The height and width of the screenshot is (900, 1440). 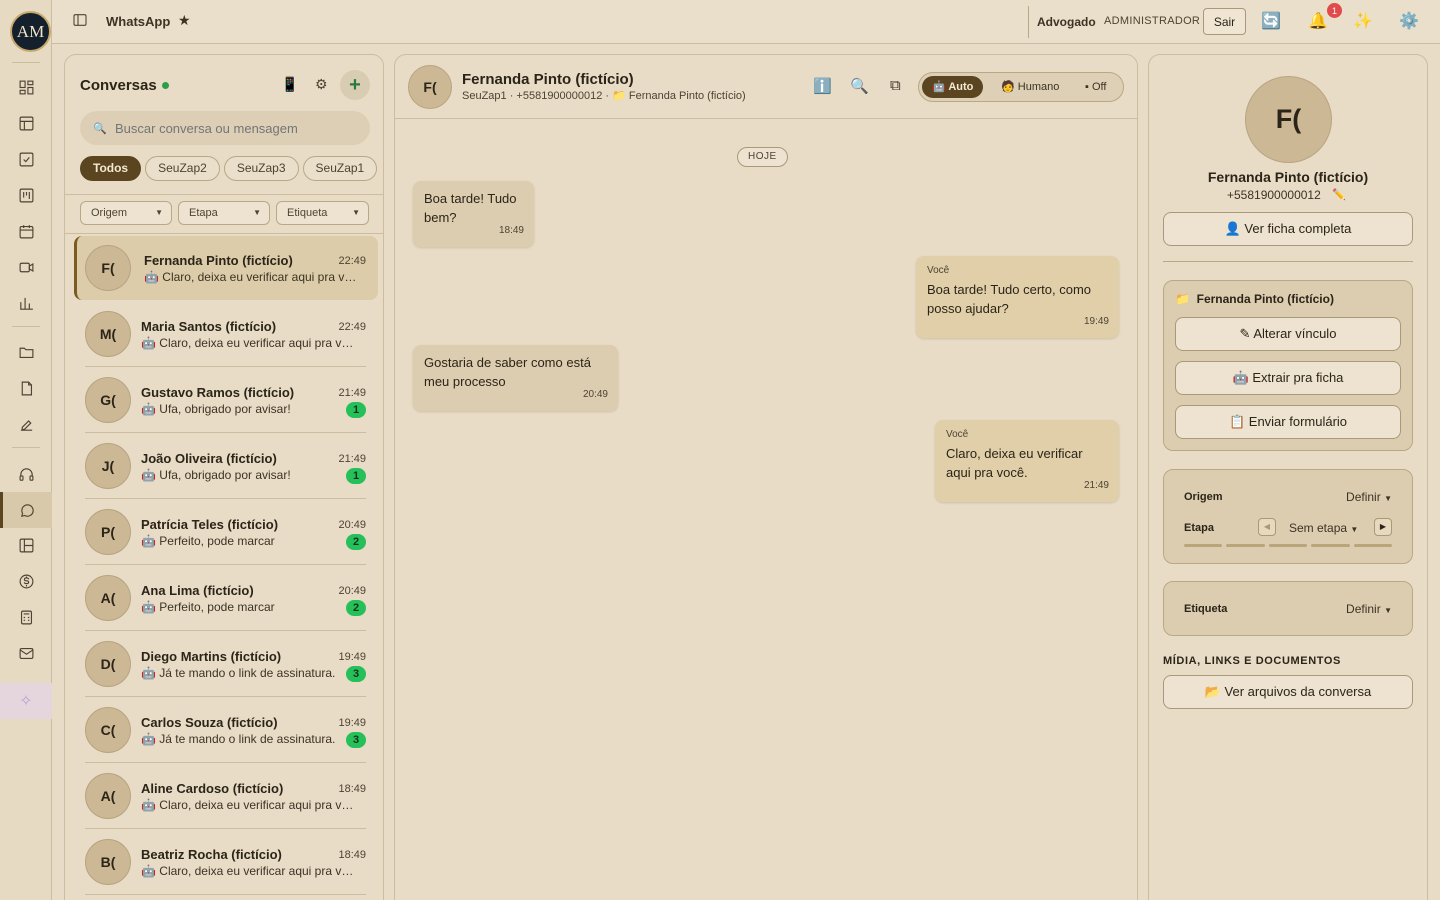 What do you see at coordinates (26, 581) in the screenshot?
I see `finance-icon` at bounding box center [26, 581].